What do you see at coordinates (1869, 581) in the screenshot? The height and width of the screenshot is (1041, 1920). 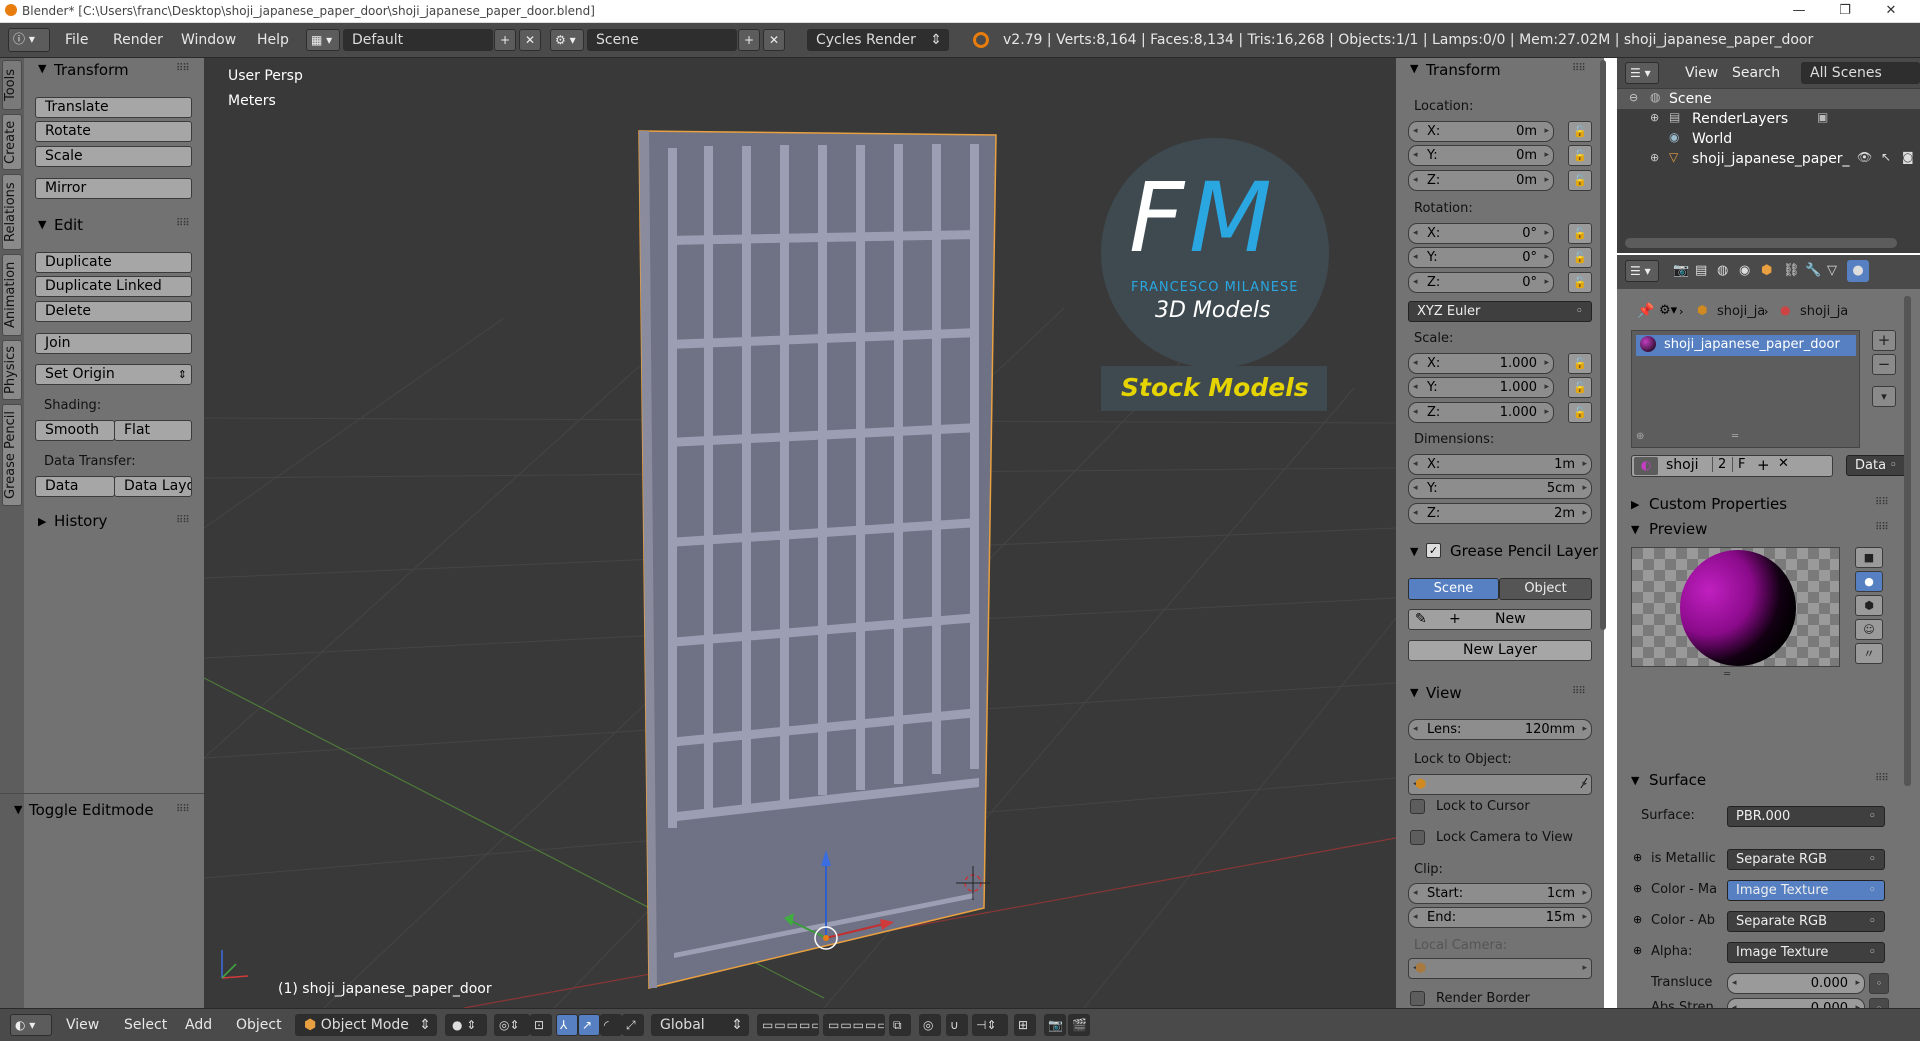 I see `preview-sphere-icon: ●` at bounding box center [1869, 581].